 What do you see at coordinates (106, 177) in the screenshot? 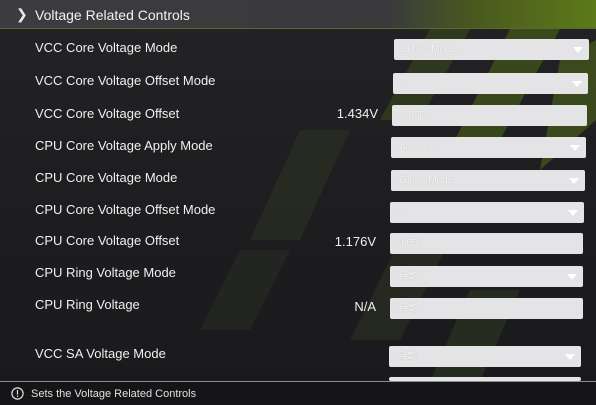
I see `row-label-cpu-core-voltage-mode: CPU Core Voltage Mode` at bounding box center [106, 177].